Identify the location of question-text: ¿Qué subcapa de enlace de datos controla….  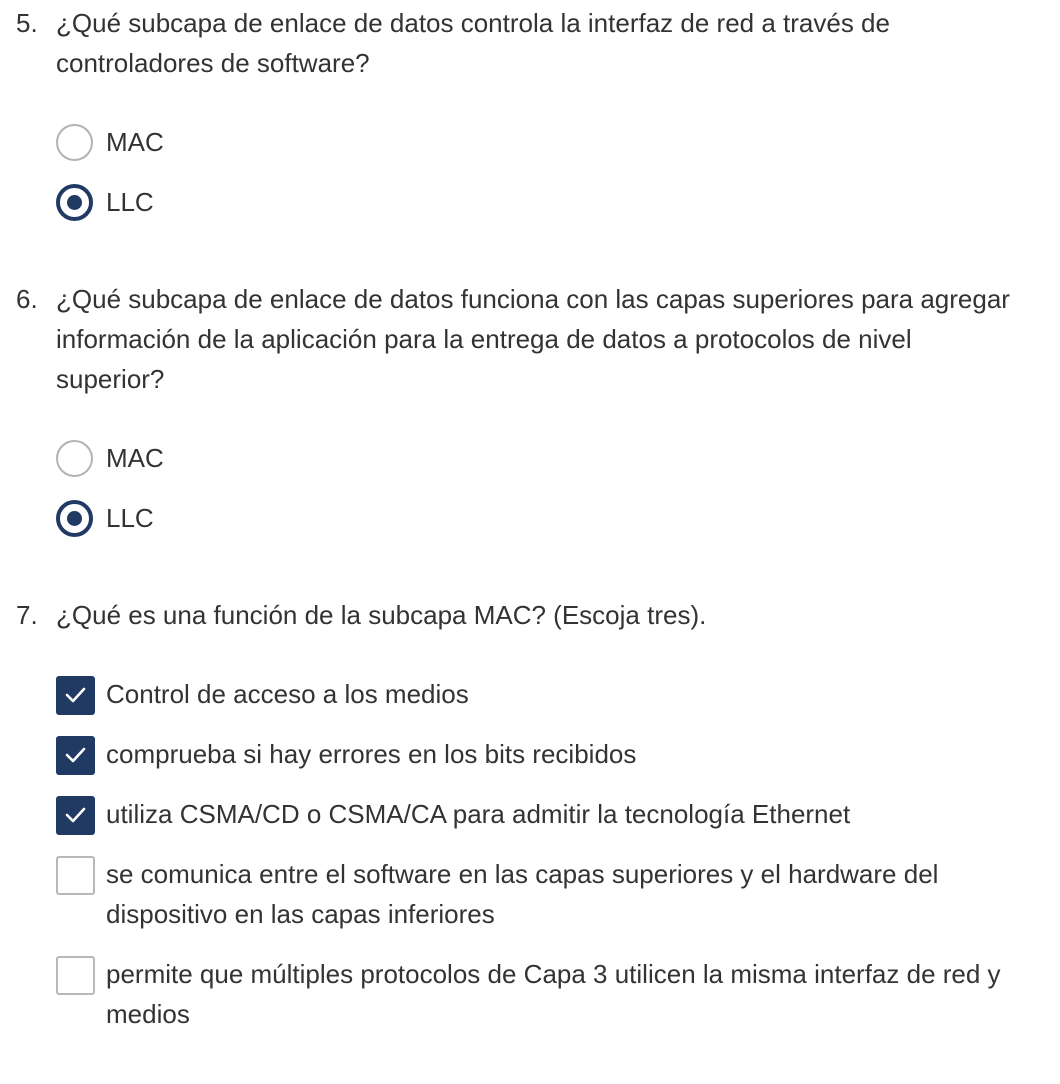
(473, 43).